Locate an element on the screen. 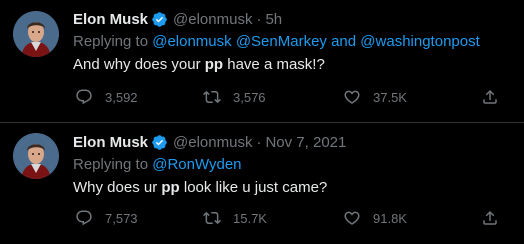 This screenshot has height=244, width=524. tweet-text-part: And why does your is located at coordinates (137, 64).